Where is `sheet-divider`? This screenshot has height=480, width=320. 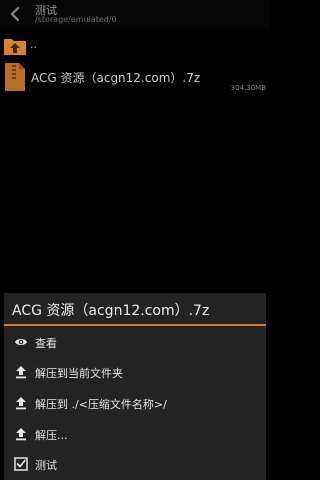
sheet-divider is located at coordinates (135, 325).